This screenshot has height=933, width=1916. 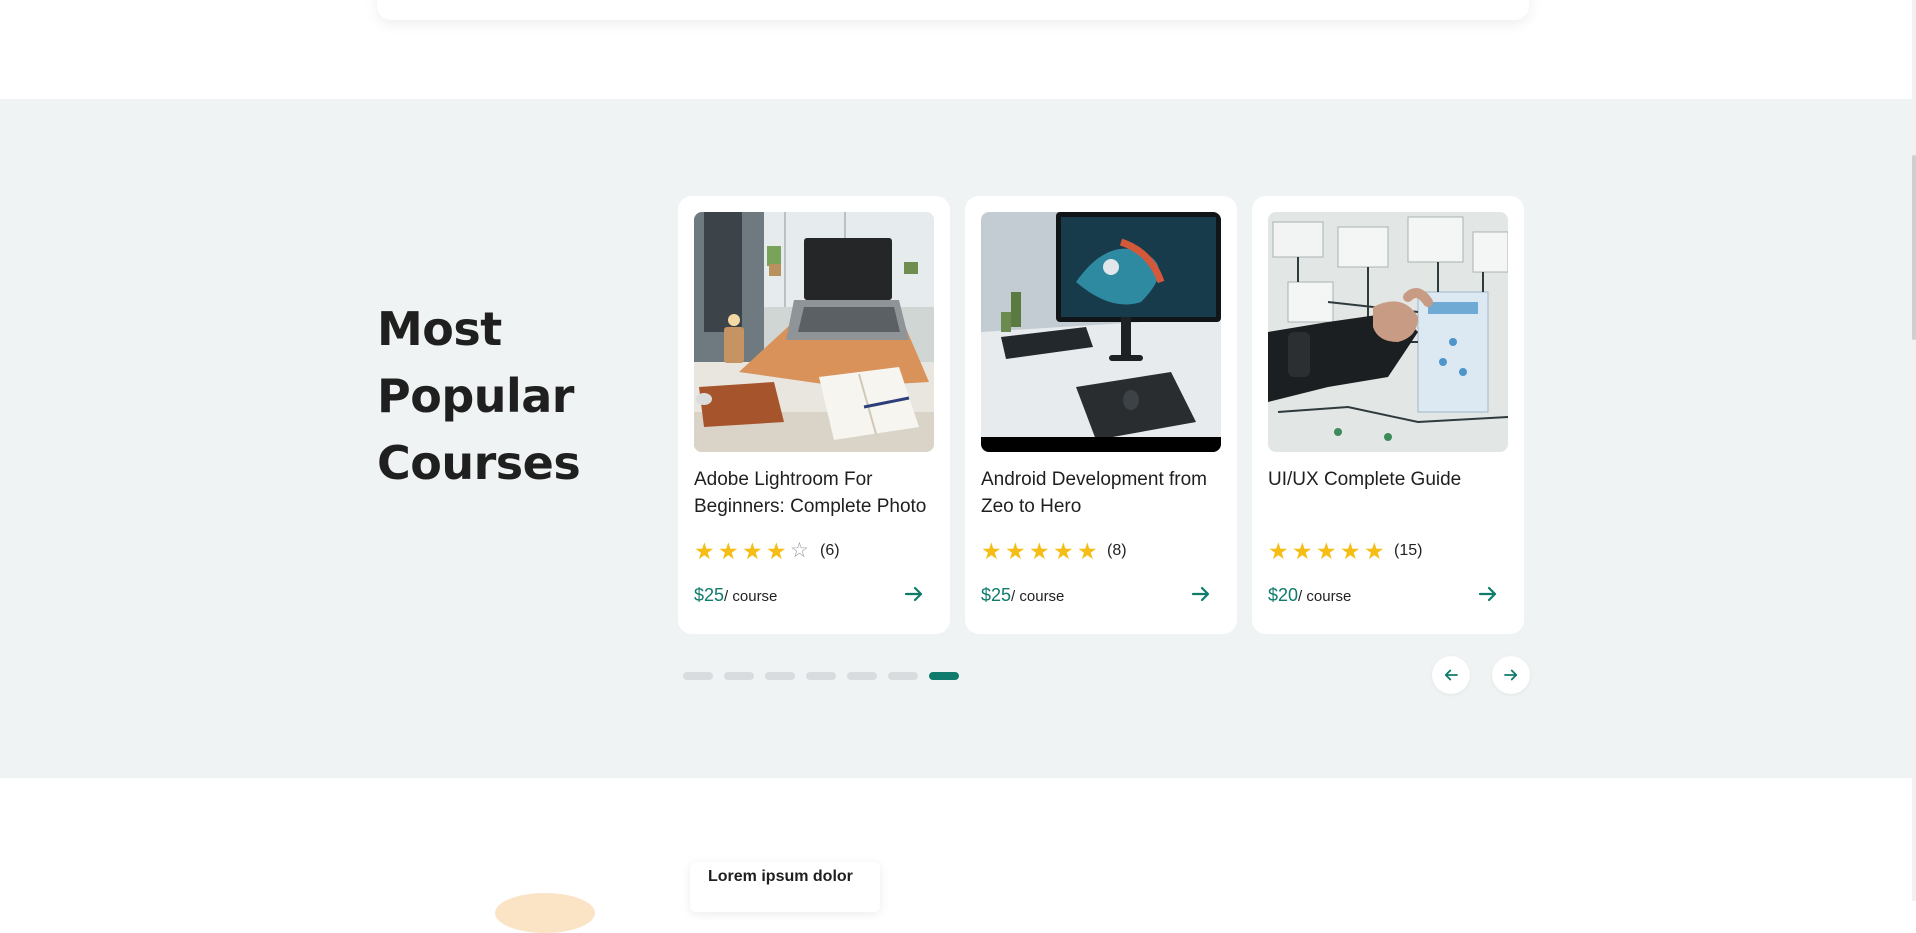 I want to click on course-price: $20/ course, so click(x=1309, y=595).